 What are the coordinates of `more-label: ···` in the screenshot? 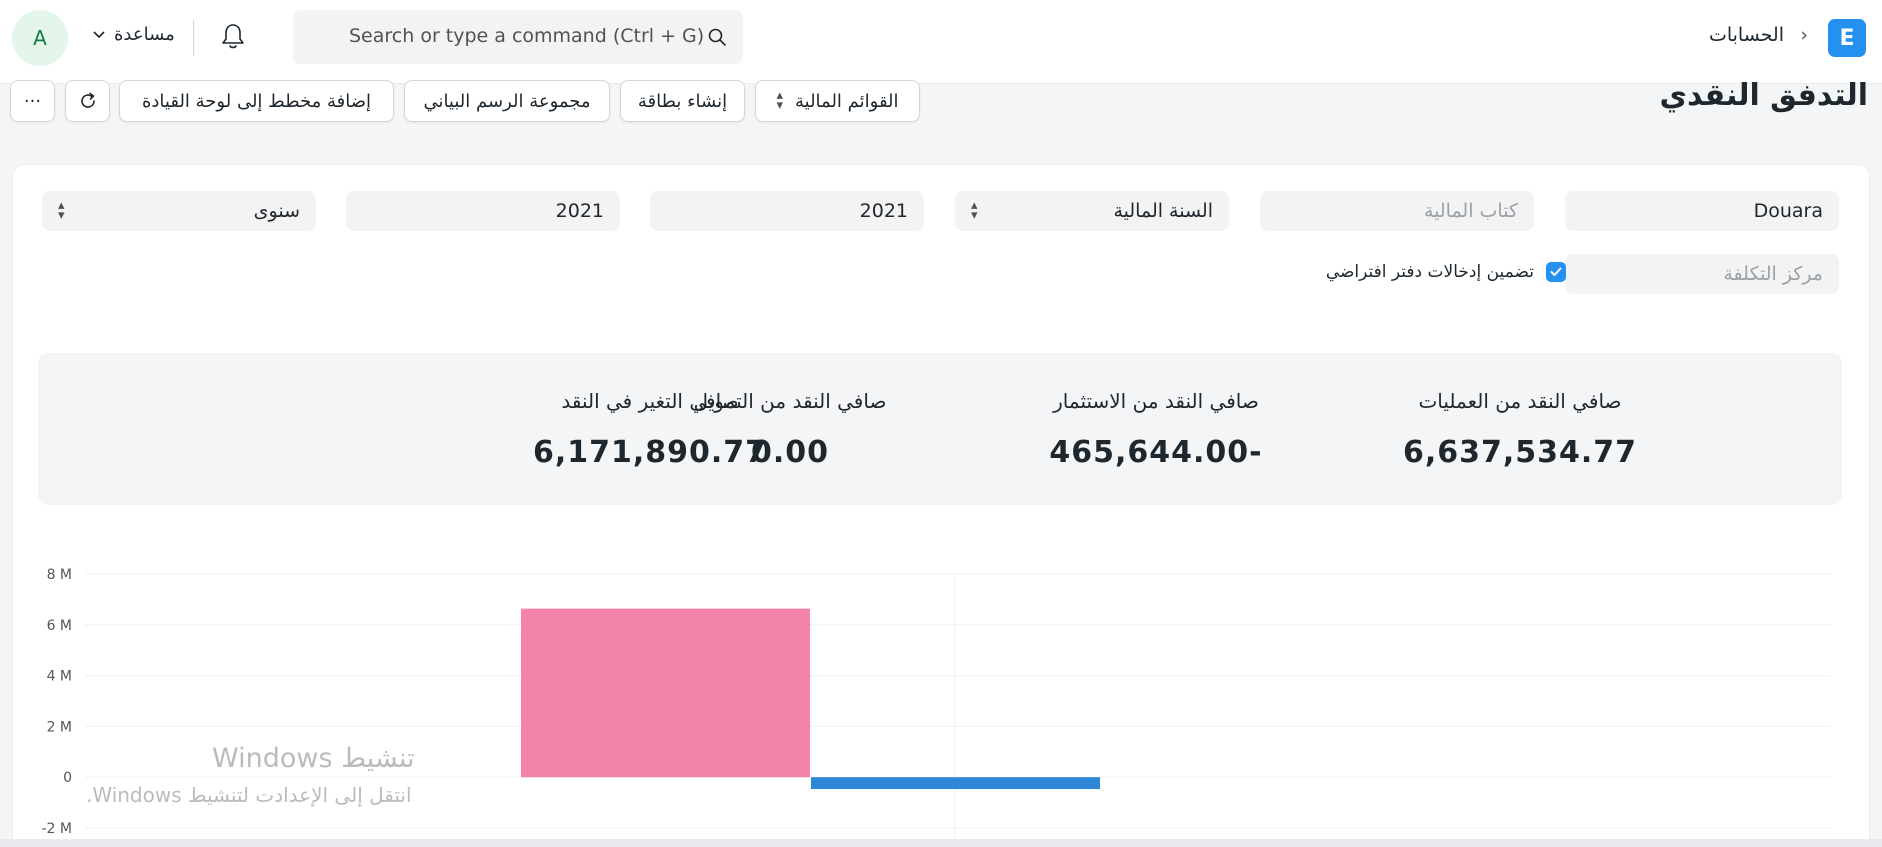 It's located at (32, 101).